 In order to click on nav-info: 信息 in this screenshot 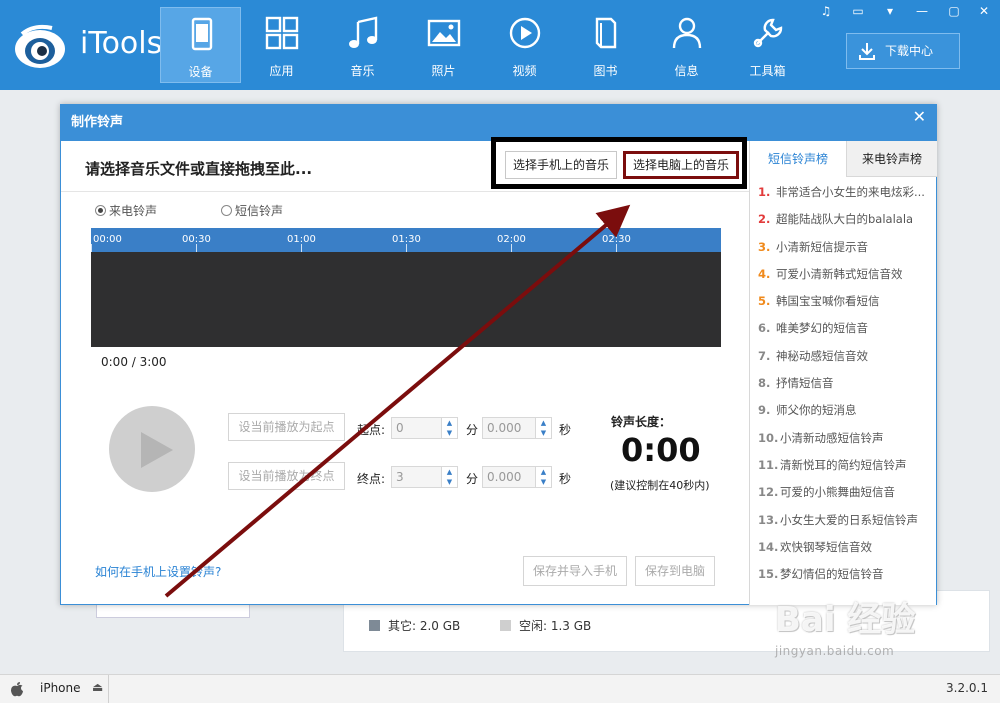, I will do `click(686, 45)`.